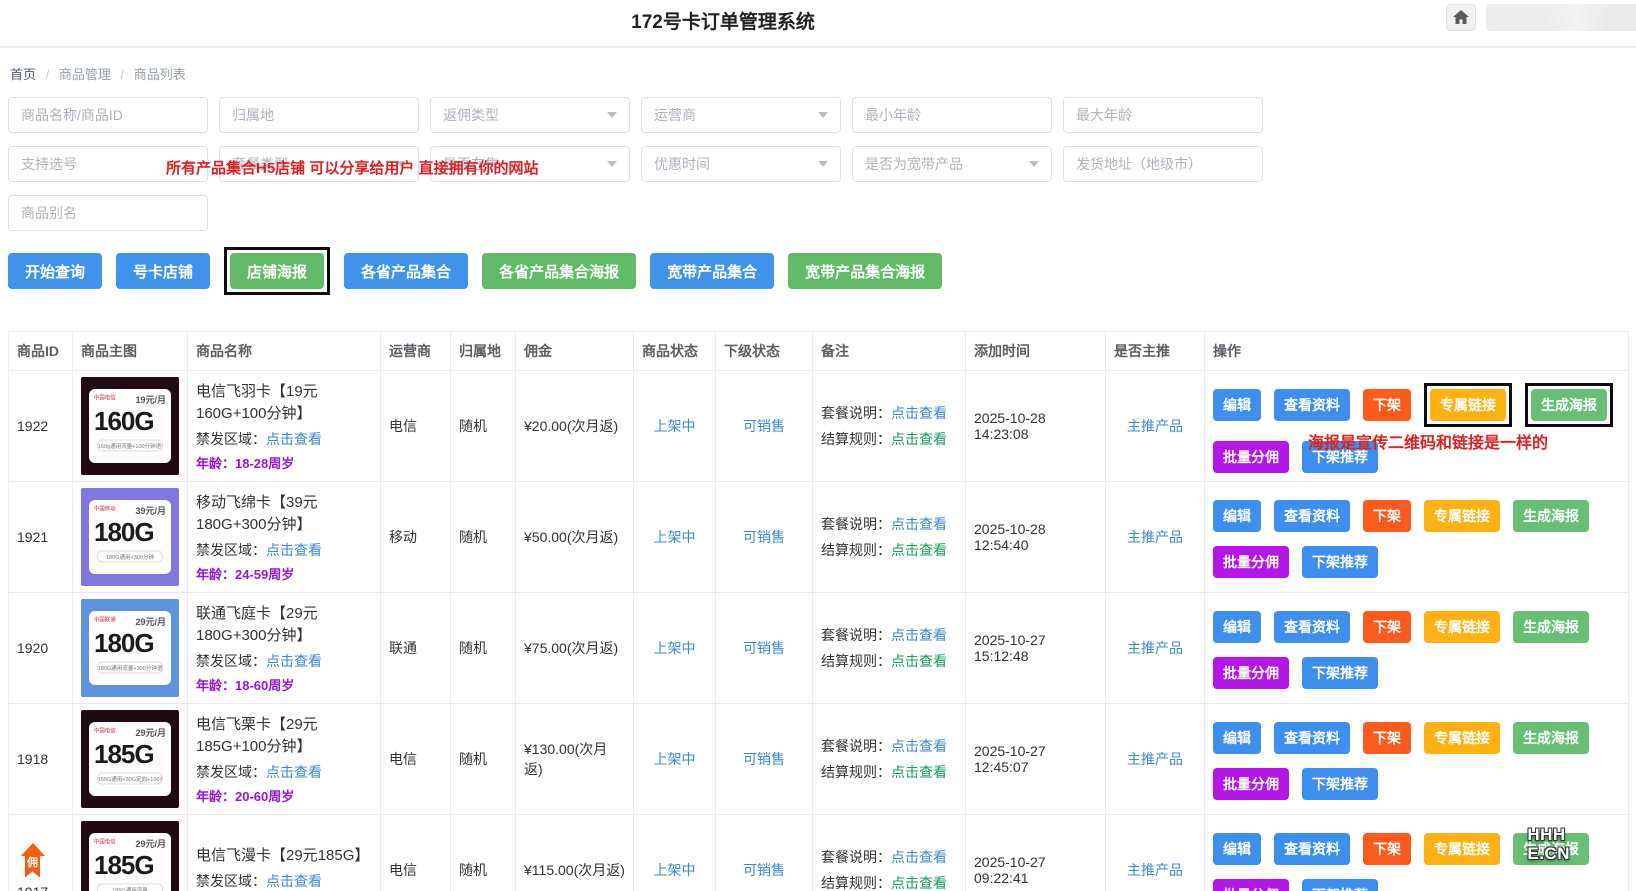 This screenshot has width=1636, height=891. Describe the element at coordinates (245, 463) in the screenshot. I see `age-line: 年龄：18-28周岁` at that location.